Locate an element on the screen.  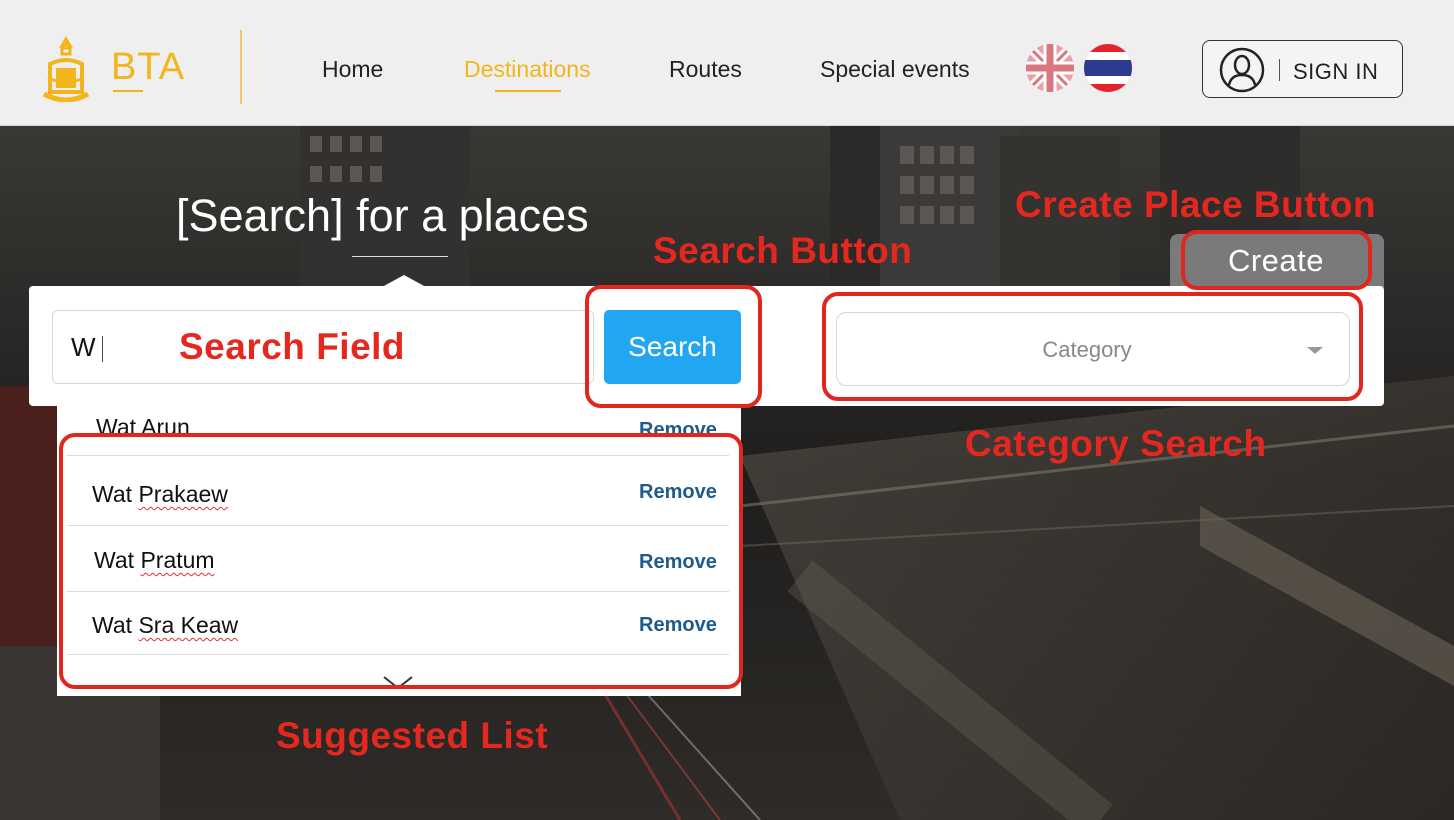
nav-special-events: Special events is located at coordinates (895, 69).